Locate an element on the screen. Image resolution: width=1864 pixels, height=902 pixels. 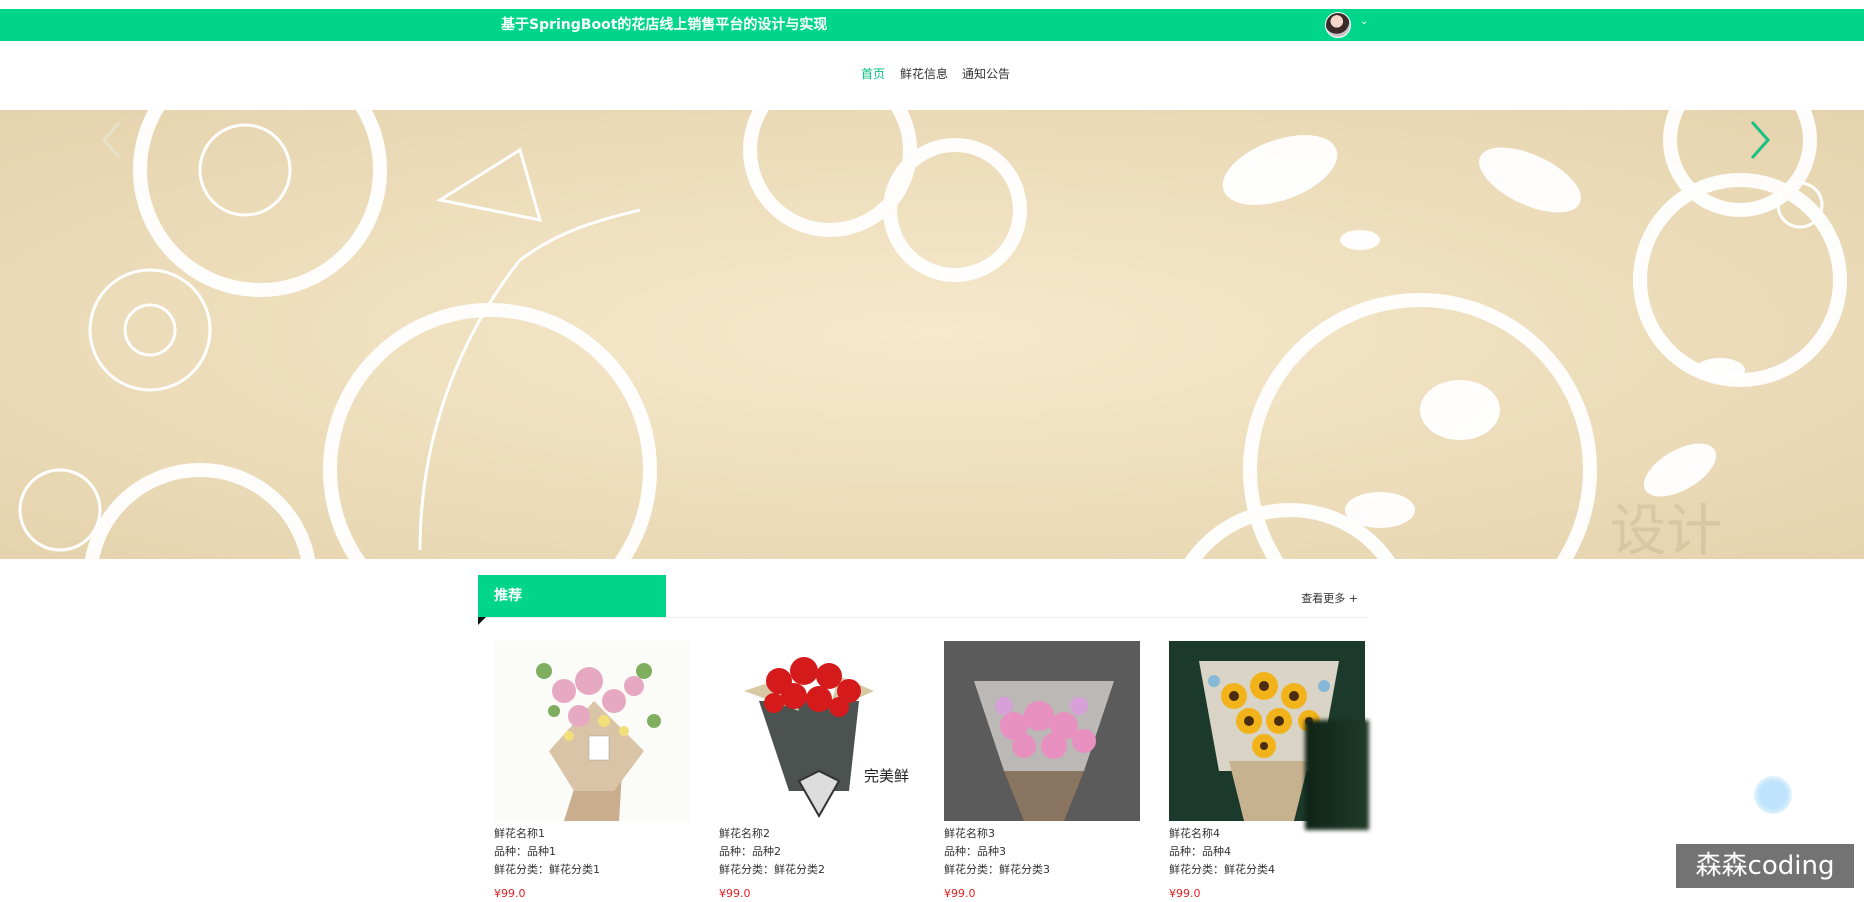
banner-corner-text: 设计 is located at coordinates (1666, 529).